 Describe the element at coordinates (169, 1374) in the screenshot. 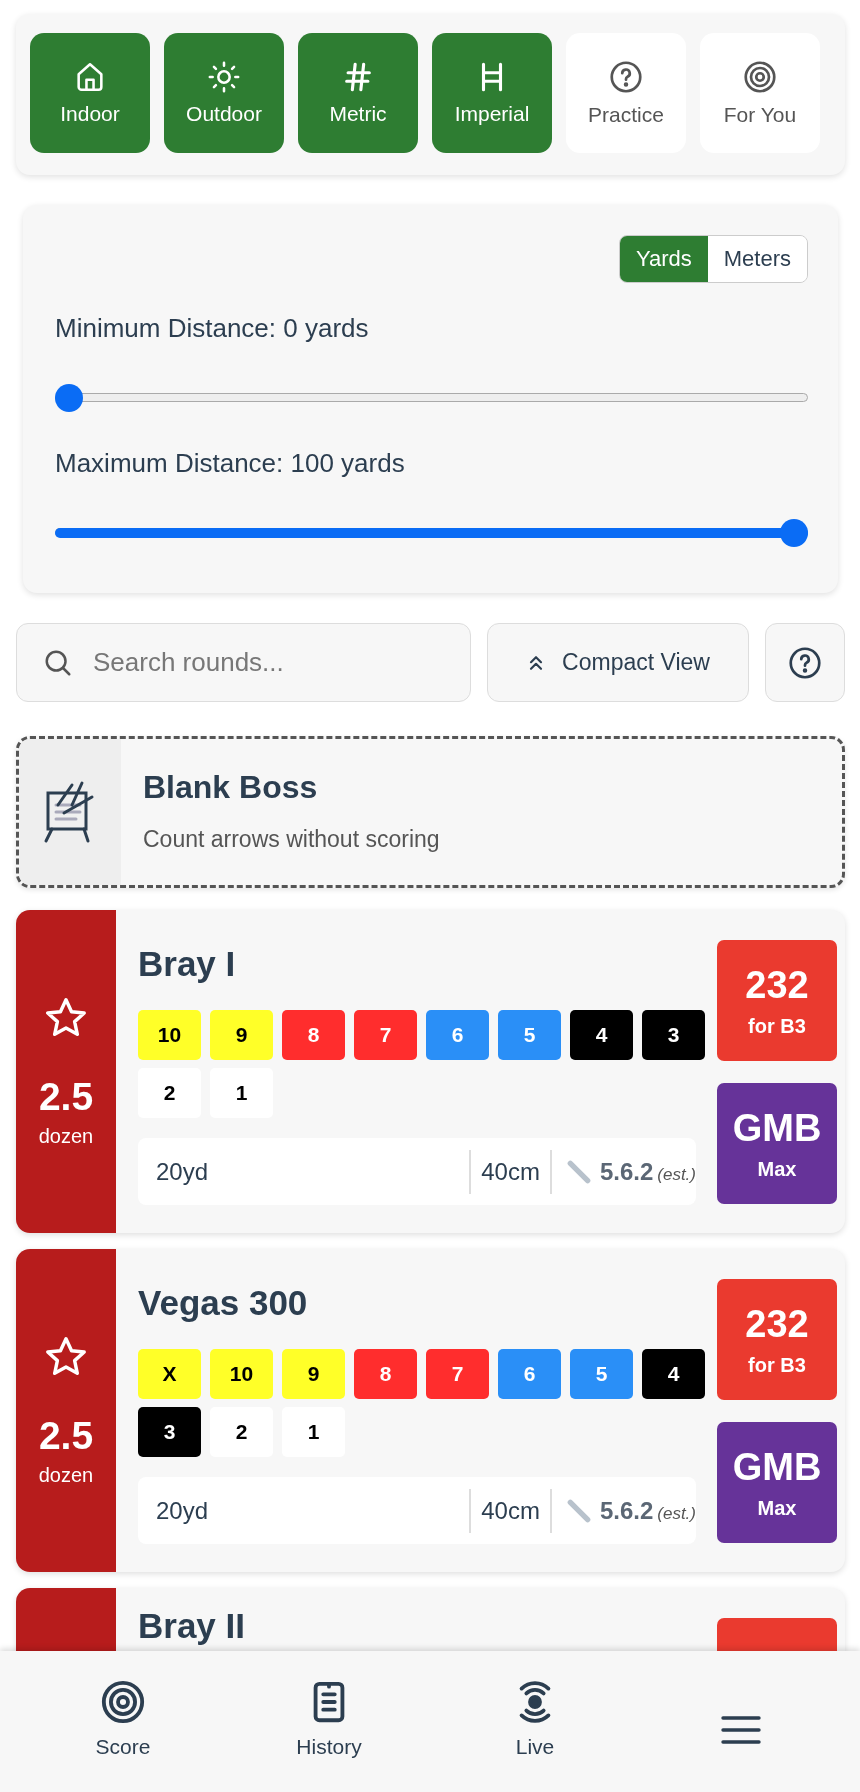

I see `score-chip: X` at that location.